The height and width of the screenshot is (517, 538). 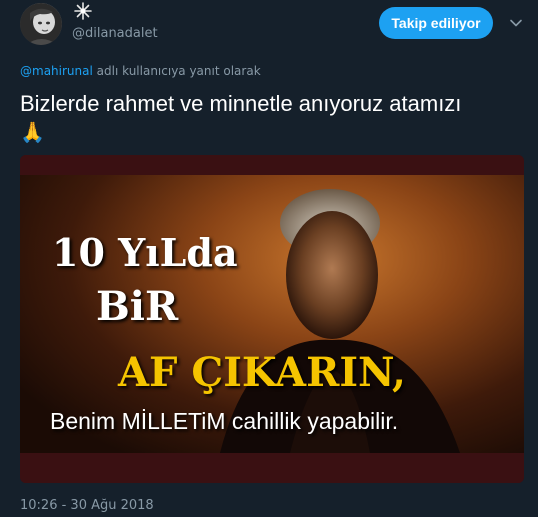 I want to click on image-text-line-2: BiR, so click(x=137, y=306).